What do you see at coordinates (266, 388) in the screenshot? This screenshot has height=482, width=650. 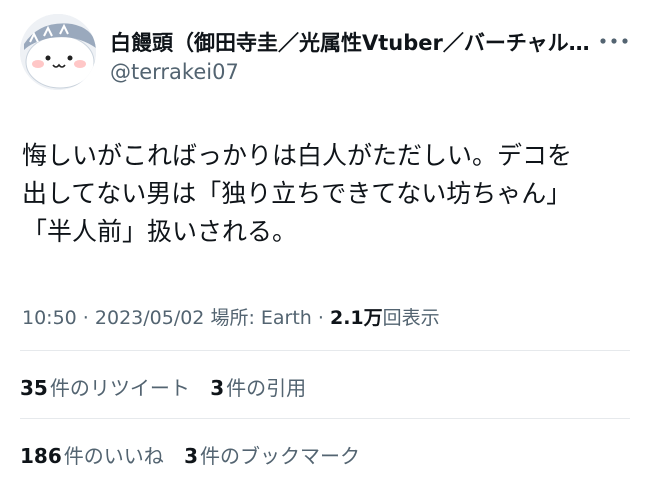 I see `quotes-label: 件の引用` at bounding box center [266, 388].